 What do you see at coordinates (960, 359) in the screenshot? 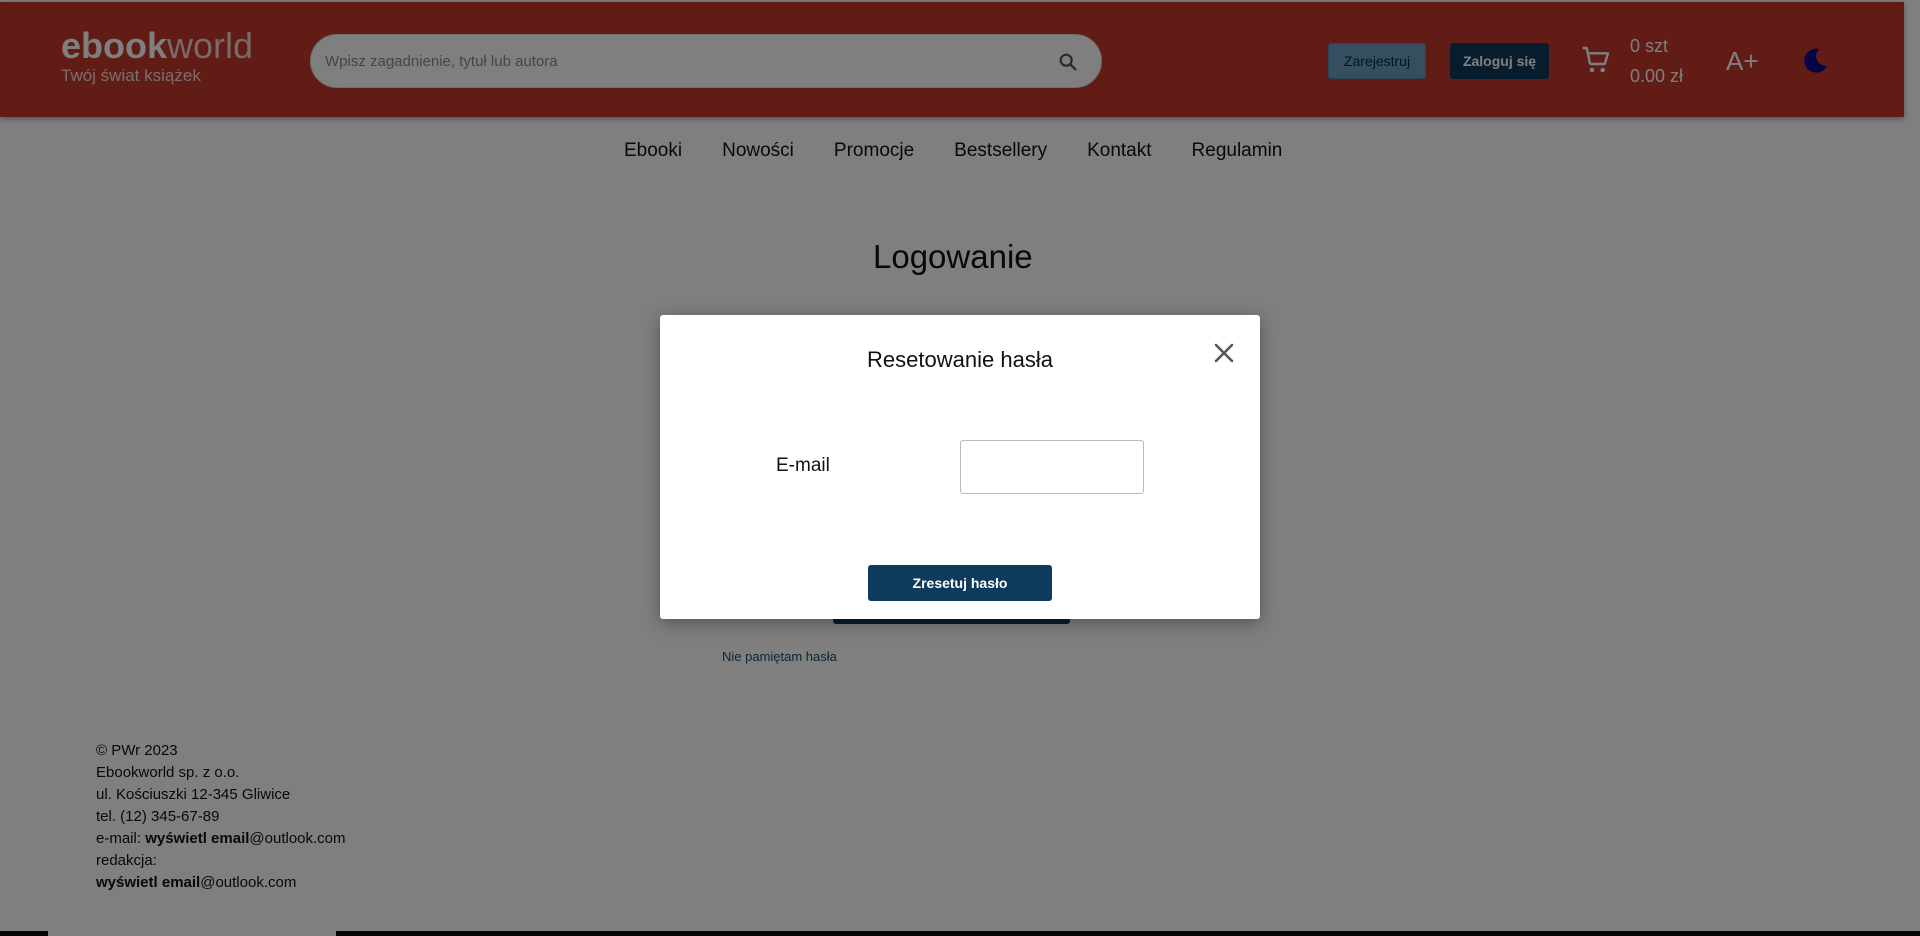
I see `modal-title: Resetowanie hasła` at bounding box center [960, 359].